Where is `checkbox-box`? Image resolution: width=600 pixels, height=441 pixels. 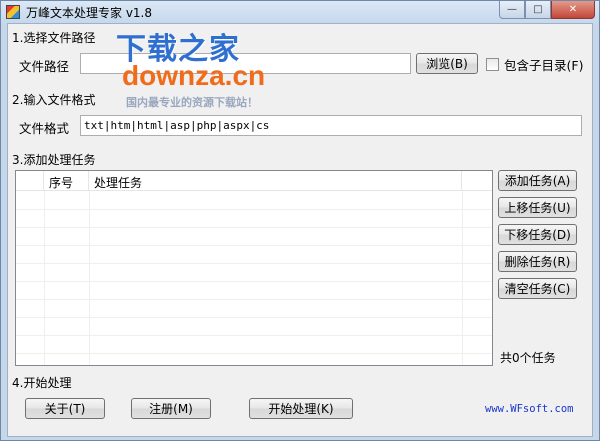 checkbox-box is located at coordinates (492, 64).